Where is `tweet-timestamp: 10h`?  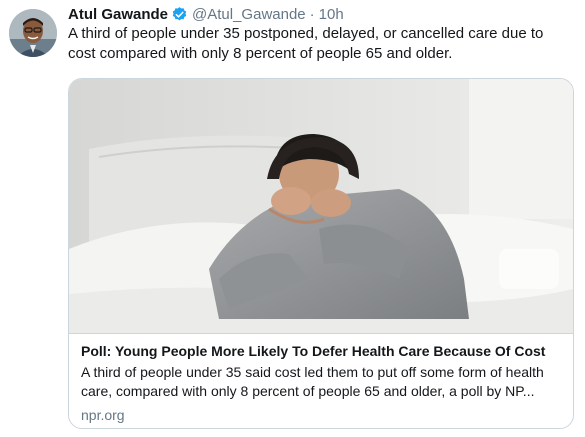
tweet-timestamp: 10h is located at coordinates (331, 14).